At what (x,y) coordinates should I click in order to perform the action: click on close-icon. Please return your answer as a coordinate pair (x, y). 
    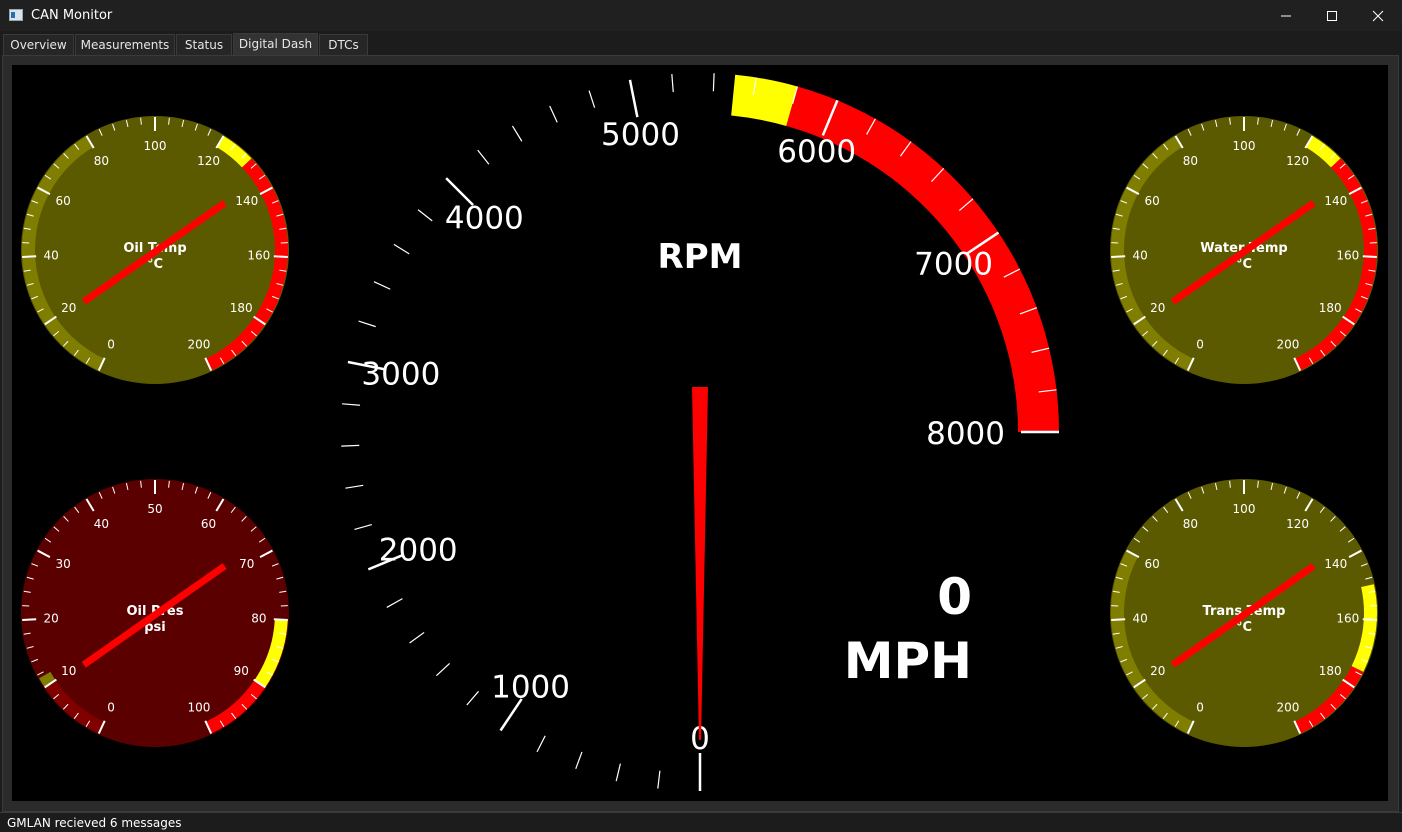
    Looking at the image, I should click on (1378, 16).